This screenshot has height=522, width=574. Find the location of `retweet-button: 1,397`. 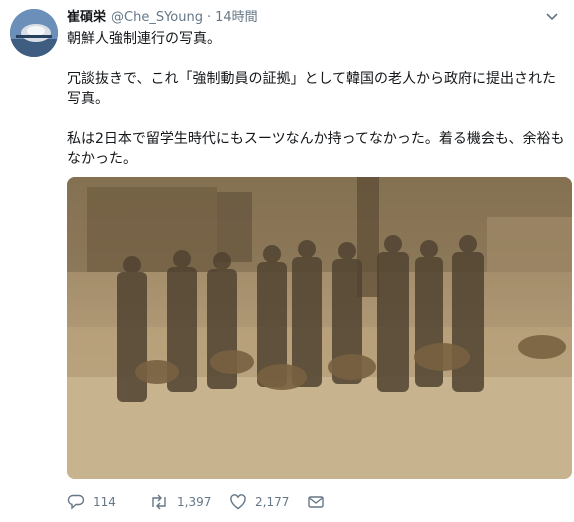

retweet-button: 1,397 is located at coordinates (180, 502).